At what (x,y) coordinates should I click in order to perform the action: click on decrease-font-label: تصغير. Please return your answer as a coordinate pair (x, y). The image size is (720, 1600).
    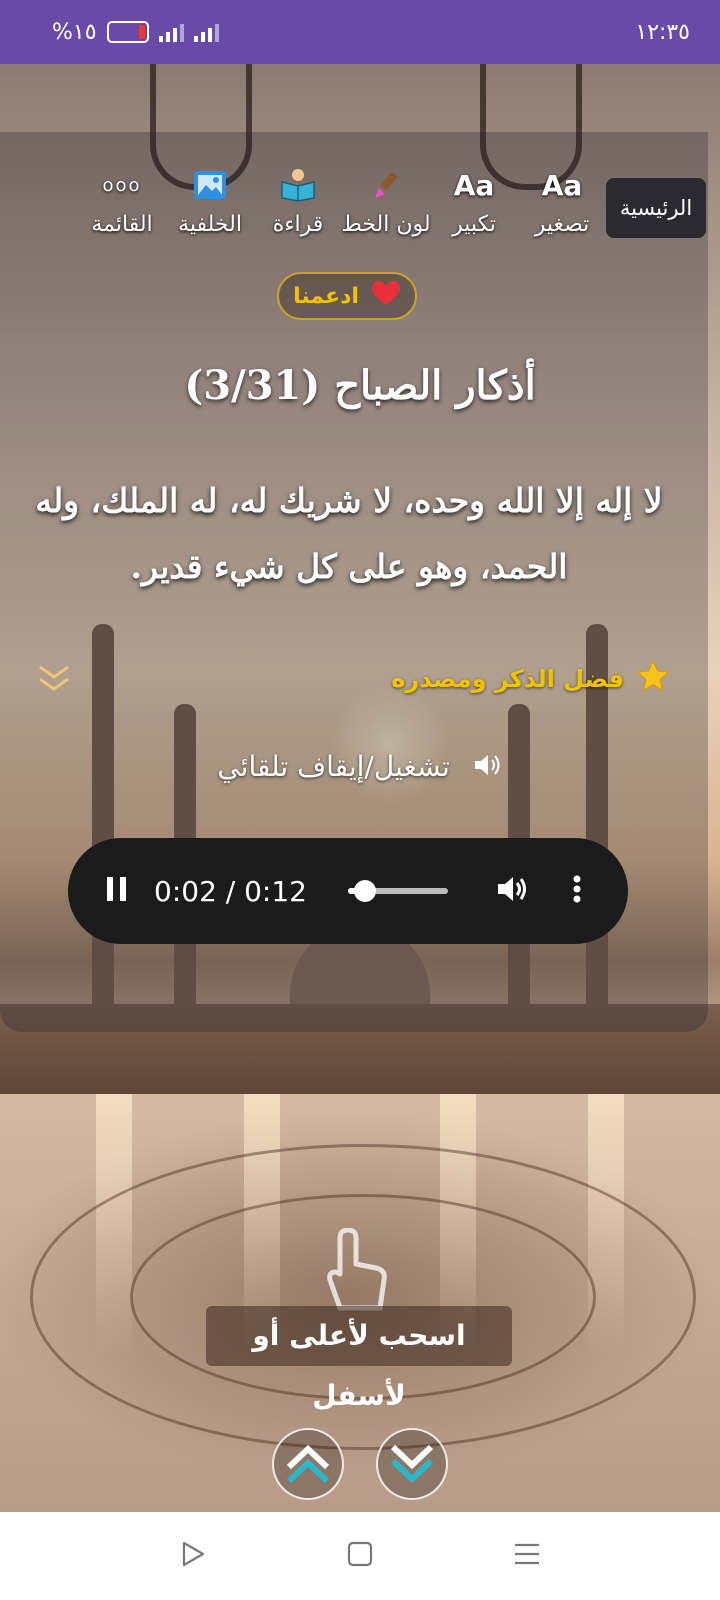
    Looking at the image, I should click on (562, 224).